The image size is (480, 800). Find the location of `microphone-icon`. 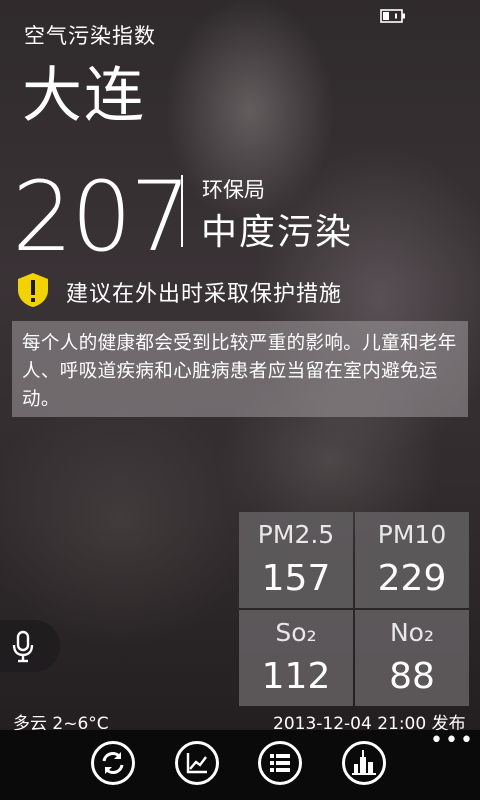

microphone-icon is located at coordinates (23, 646).